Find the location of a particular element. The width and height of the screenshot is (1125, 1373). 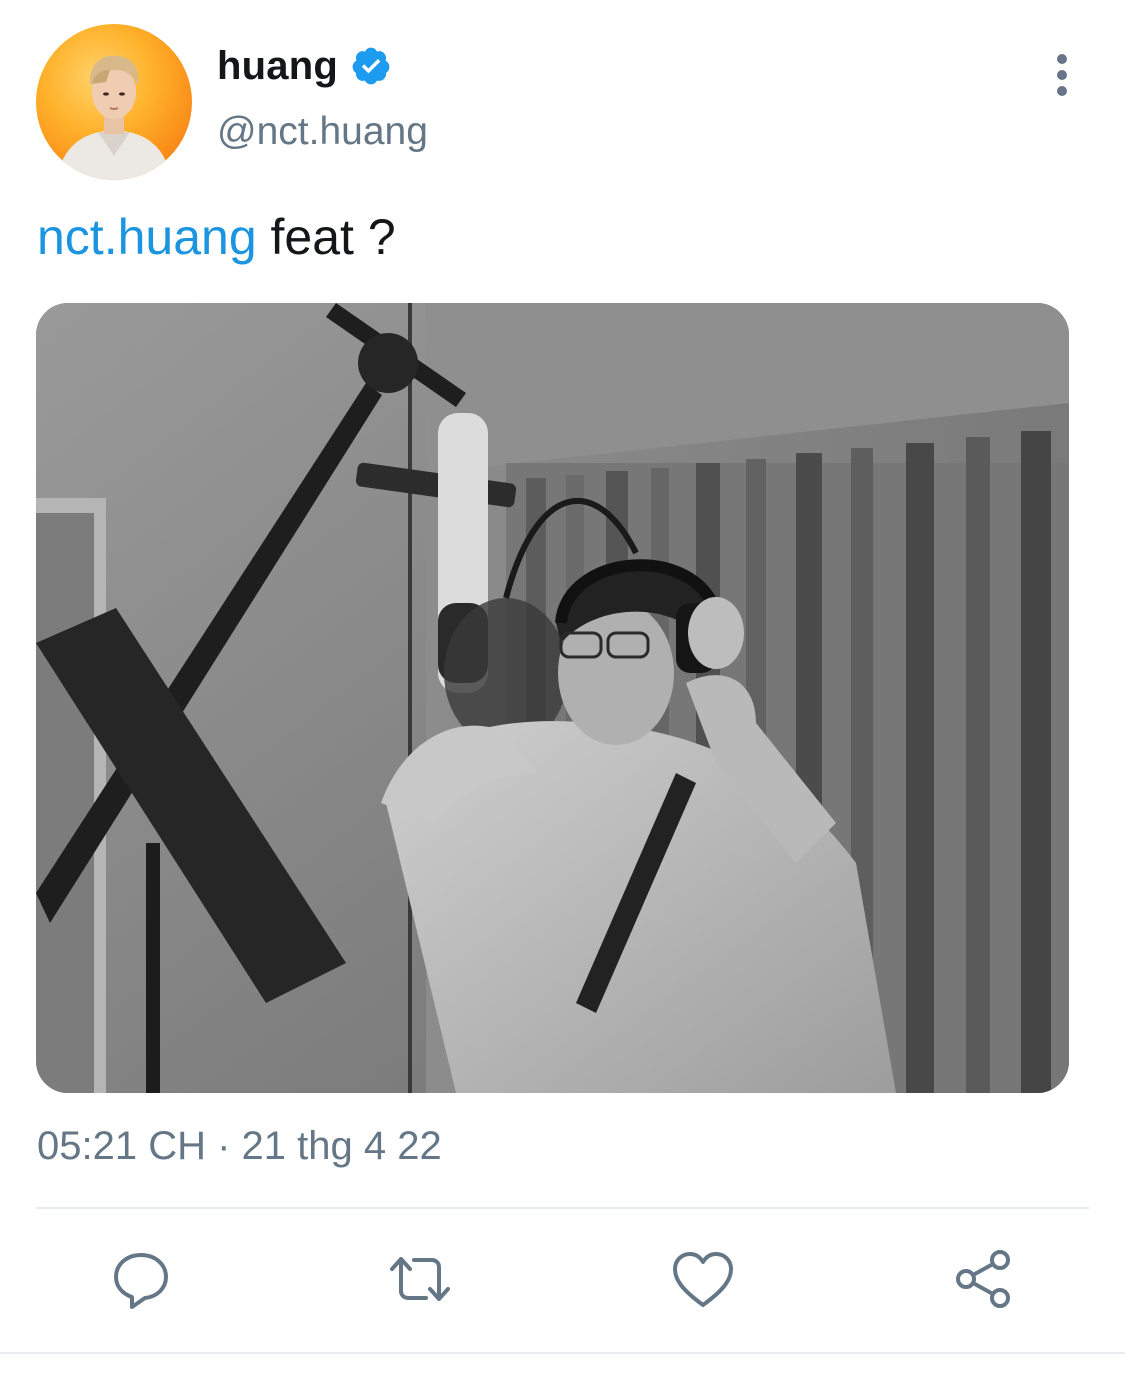

more-vertical-icon is located at coordinates (1062, 75).